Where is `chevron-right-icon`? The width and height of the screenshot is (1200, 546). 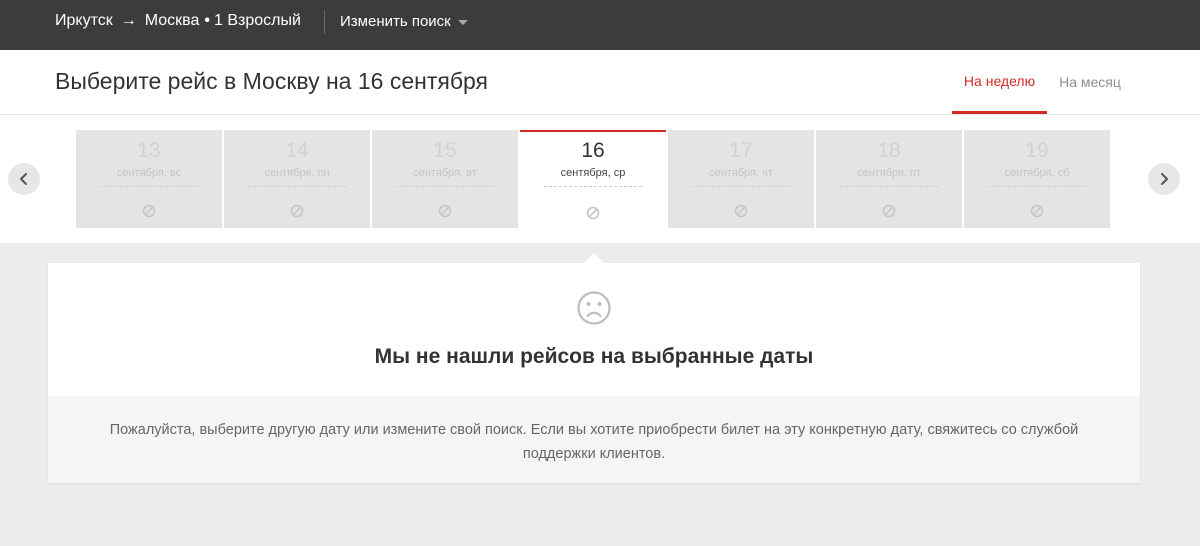 chevron-right-icon is located at coordinates (1164, 179).